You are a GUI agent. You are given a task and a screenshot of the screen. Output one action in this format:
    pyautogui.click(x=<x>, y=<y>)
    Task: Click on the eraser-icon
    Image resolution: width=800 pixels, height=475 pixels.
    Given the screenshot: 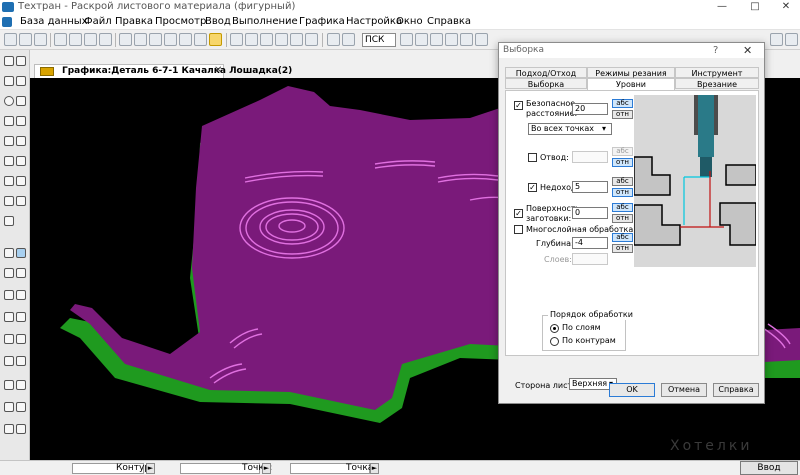 What is the action you would take?
    pyautogui.click(x=21, y=253)
    